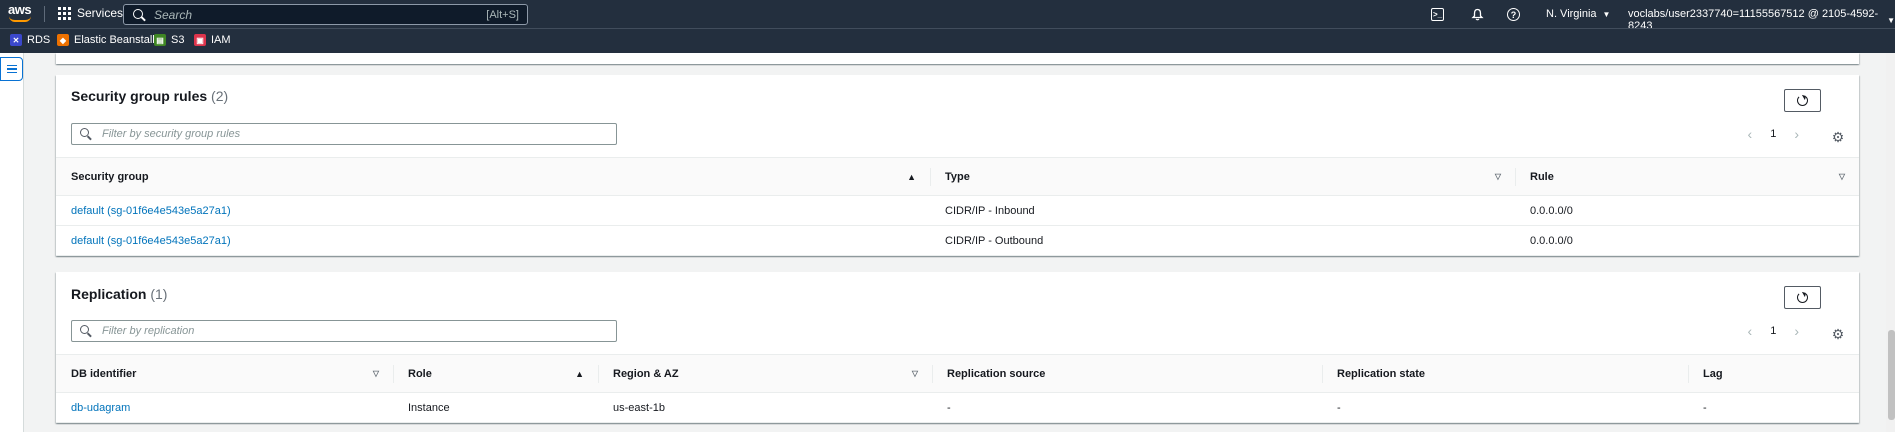 The height and width of the screenshot is (432, 1895). Describe the element at coordinates (947, 40) in the screenshot. I see `favorites-bar: ✕ RDS ◆ Elastic Beanstalk ▤ S3 ▣ IAM` at that location.